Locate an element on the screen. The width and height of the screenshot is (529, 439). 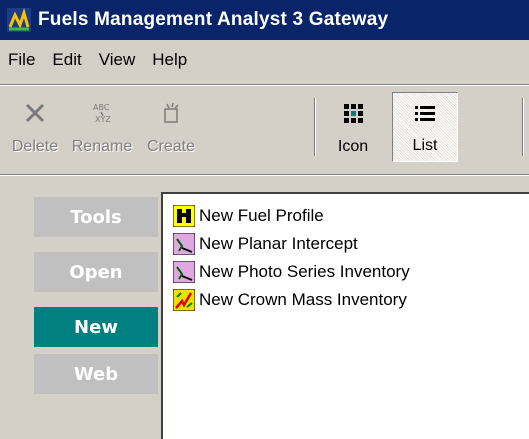
icon-view-label: Icon is located at coordinates (353, 146).